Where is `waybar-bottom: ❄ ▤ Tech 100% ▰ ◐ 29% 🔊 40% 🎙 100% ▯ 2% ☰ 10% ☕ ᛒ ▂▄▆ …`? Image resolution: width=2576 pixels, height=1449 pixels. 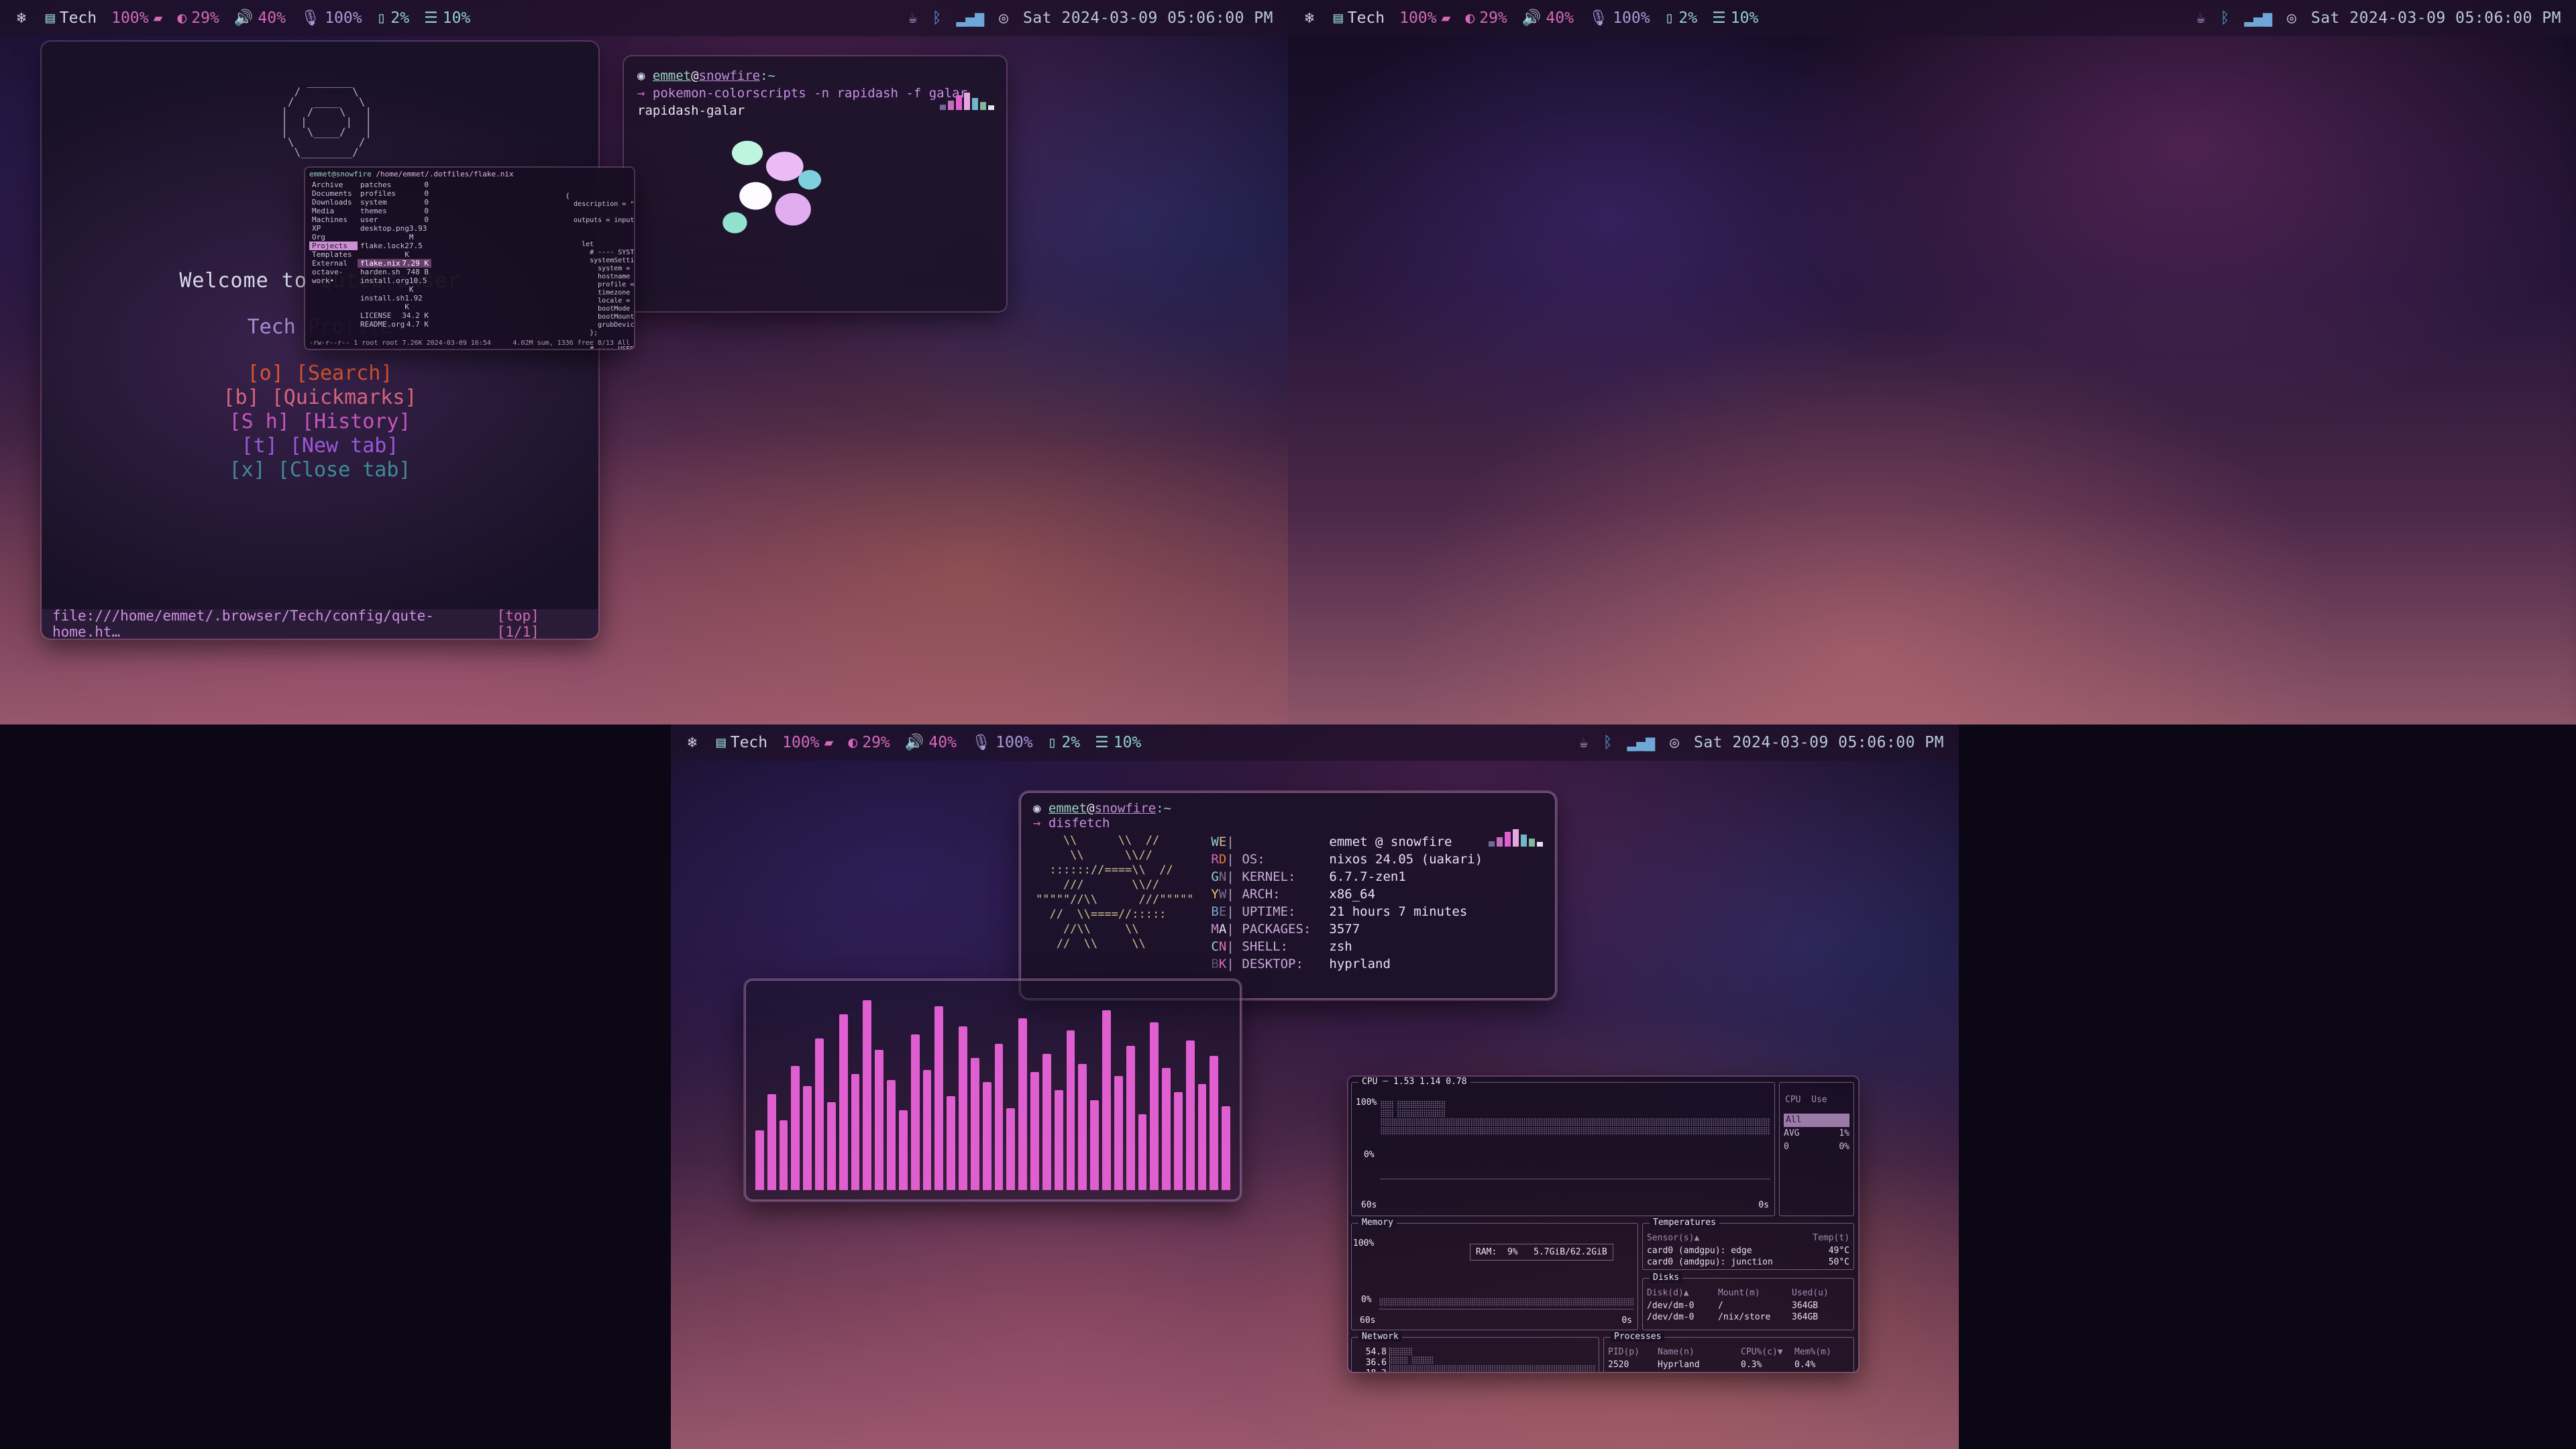 waybar-bottom: ❄ ▤ Tech 100% ▰ ◐ 29% 🔊 40% 🎙 100% ▯ 2% ☰ 10% ☕ ᛒ ▂▄▆ … is located at coordinates (1315, 742).